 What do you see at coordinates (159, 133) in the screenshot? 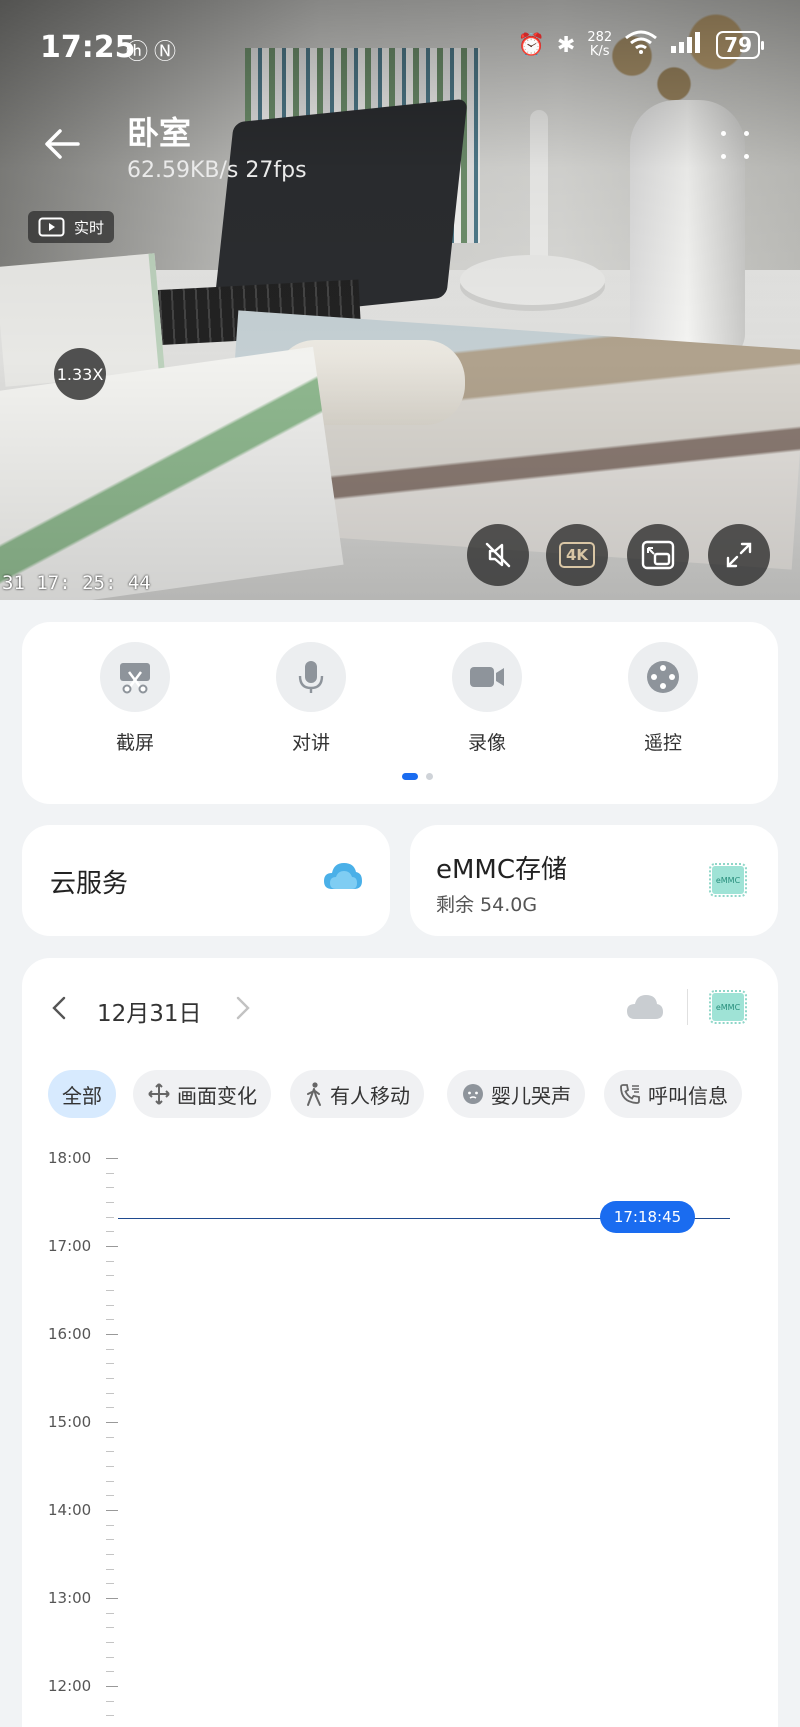
I see `page-title: 卧室` at bounding box center [159, 133].